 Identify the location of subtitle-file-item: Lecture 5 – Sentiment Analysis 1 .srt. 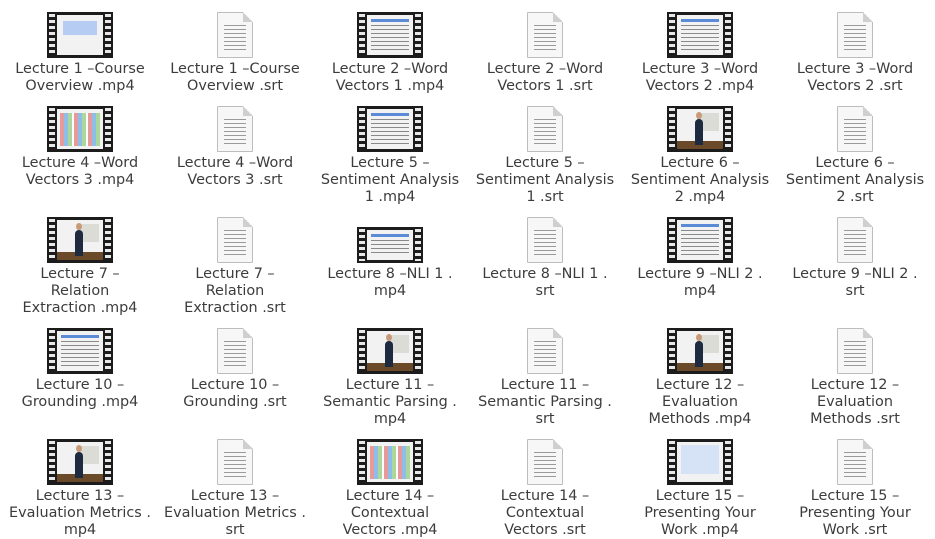
(545, 156).